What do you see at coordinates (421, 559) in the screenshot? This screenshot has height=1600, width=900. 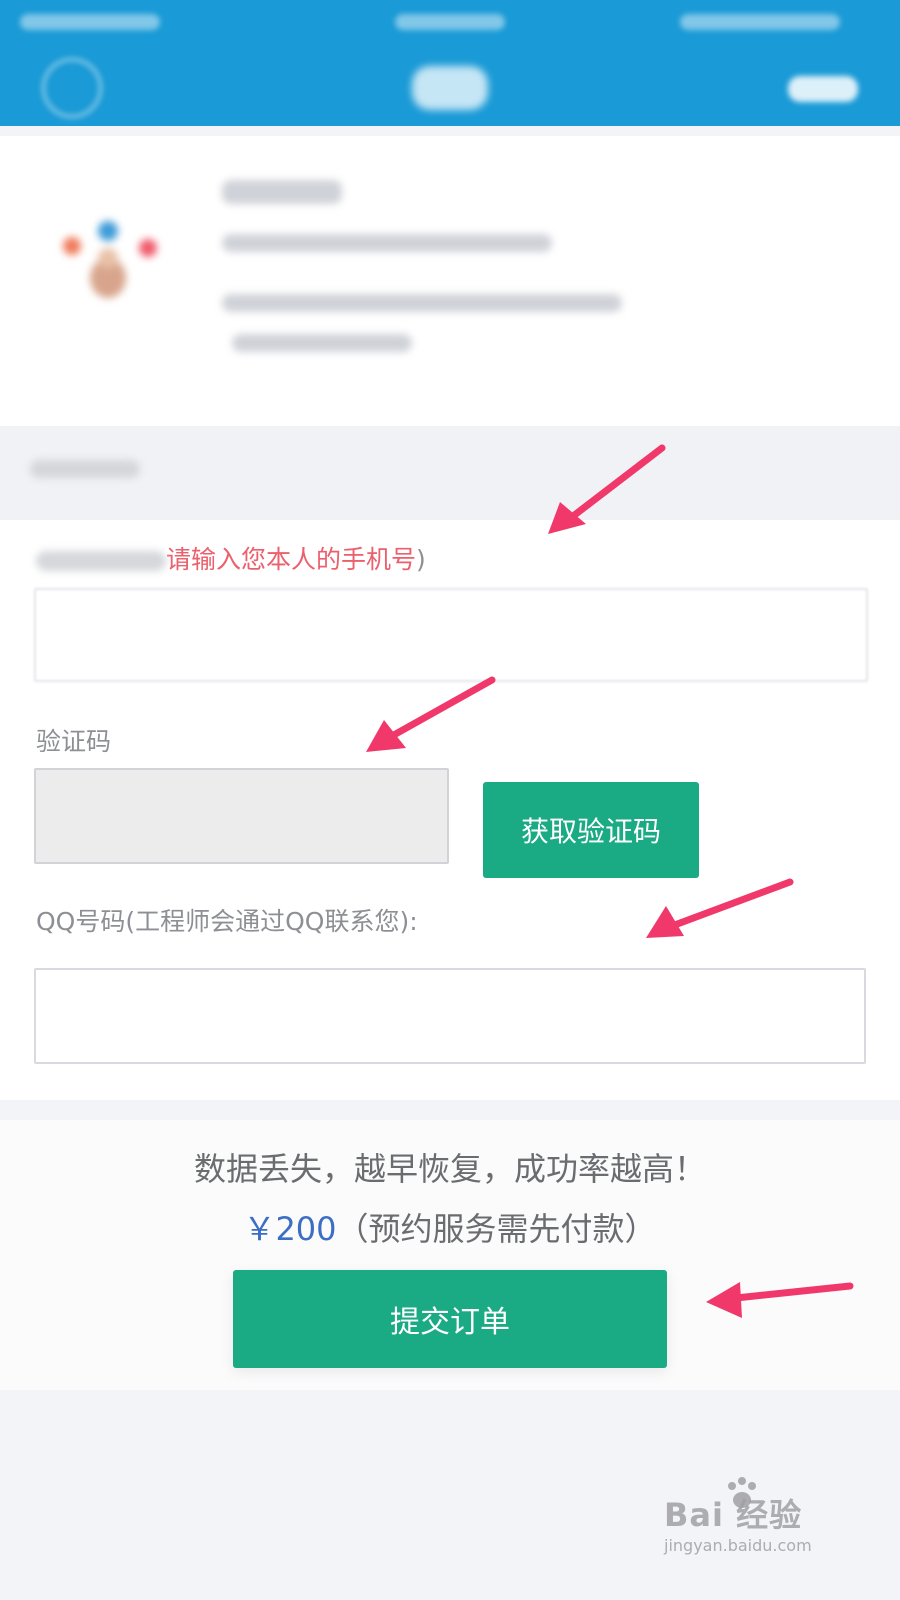 I see `phone-label-close: )` at bounding box center [421, 559].